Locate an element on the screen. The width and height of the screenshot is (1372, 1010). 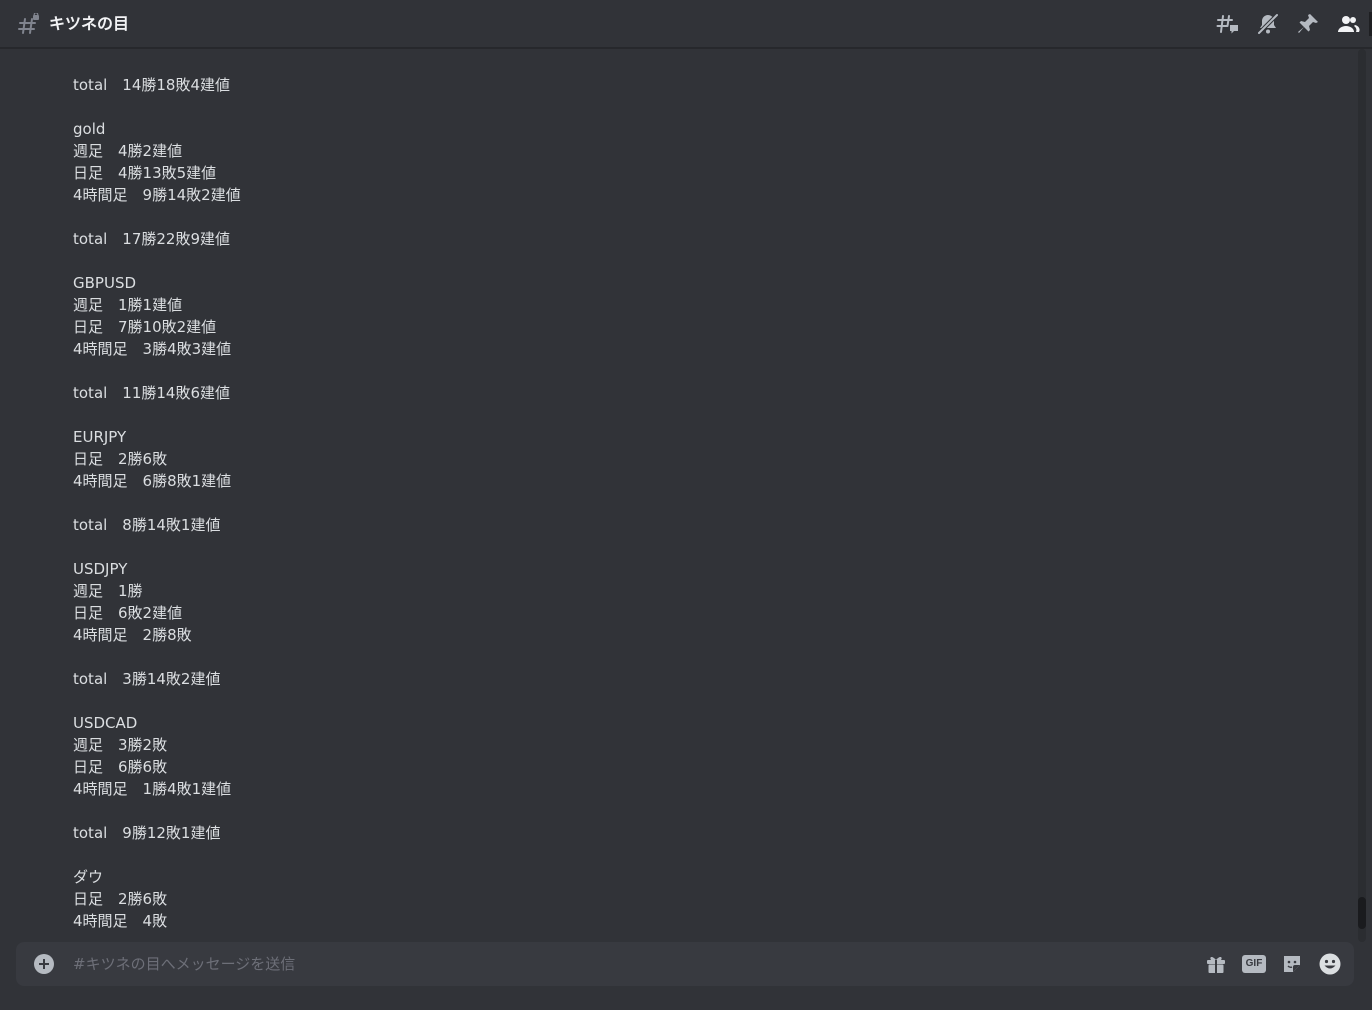
message-line: 日足 6敗2建値 is located at coordinates (128, 613).